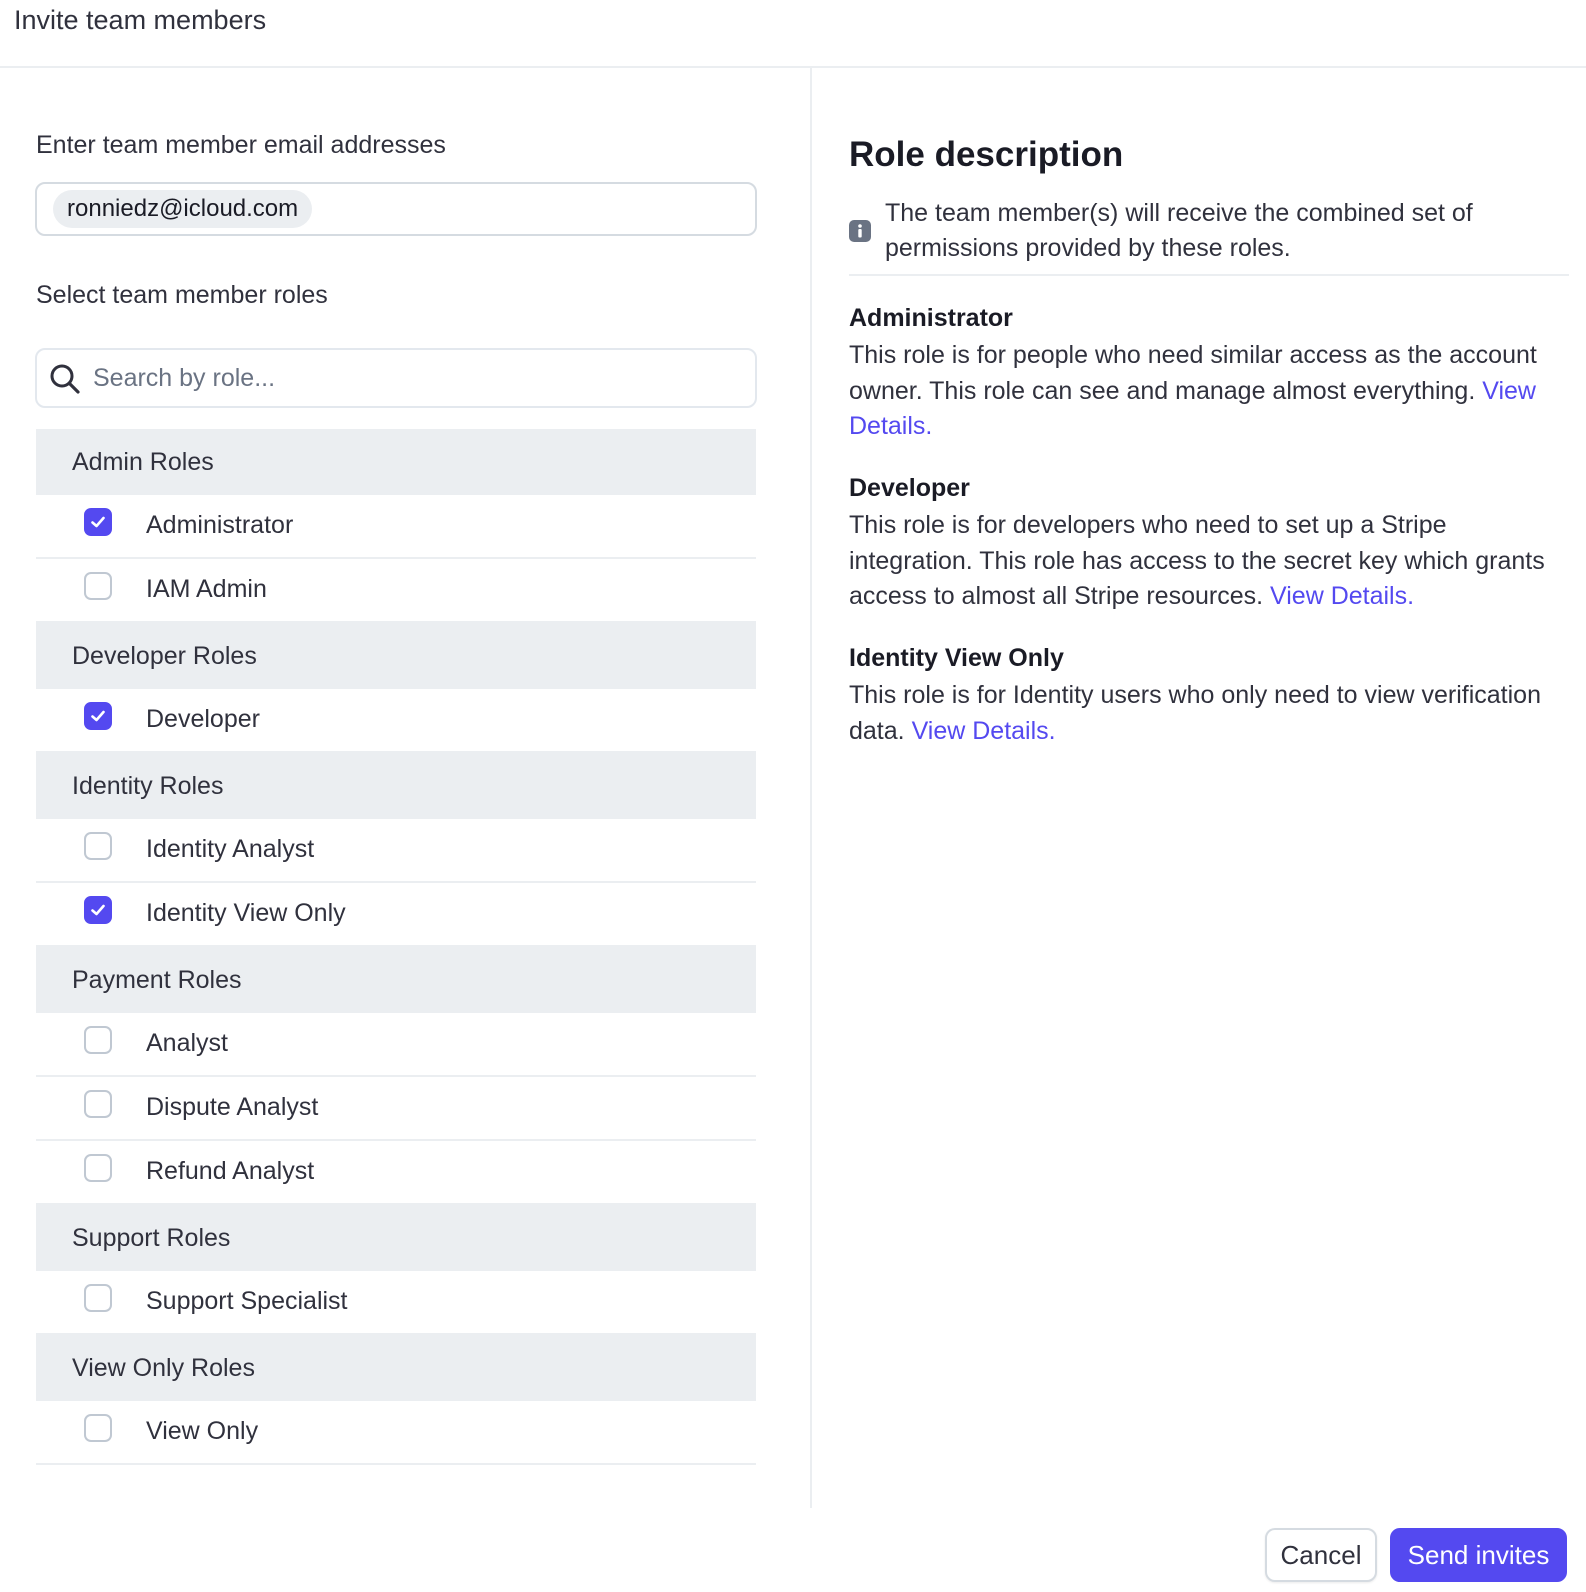  Describe the element at coordinates (396, 1109) in the screenshot. I see `role-option-row: Dispute Analyst` at that location.